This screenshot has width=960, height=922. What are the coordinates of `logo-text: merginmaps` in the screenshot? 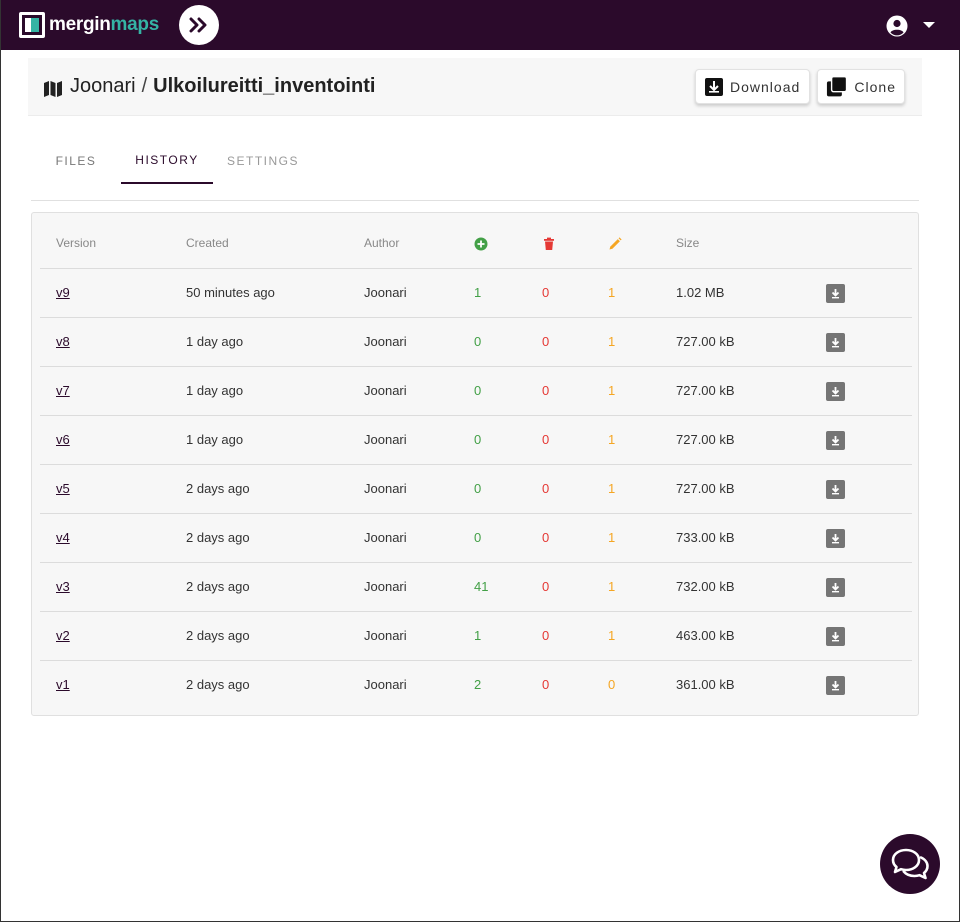 It's located at (104, 24).